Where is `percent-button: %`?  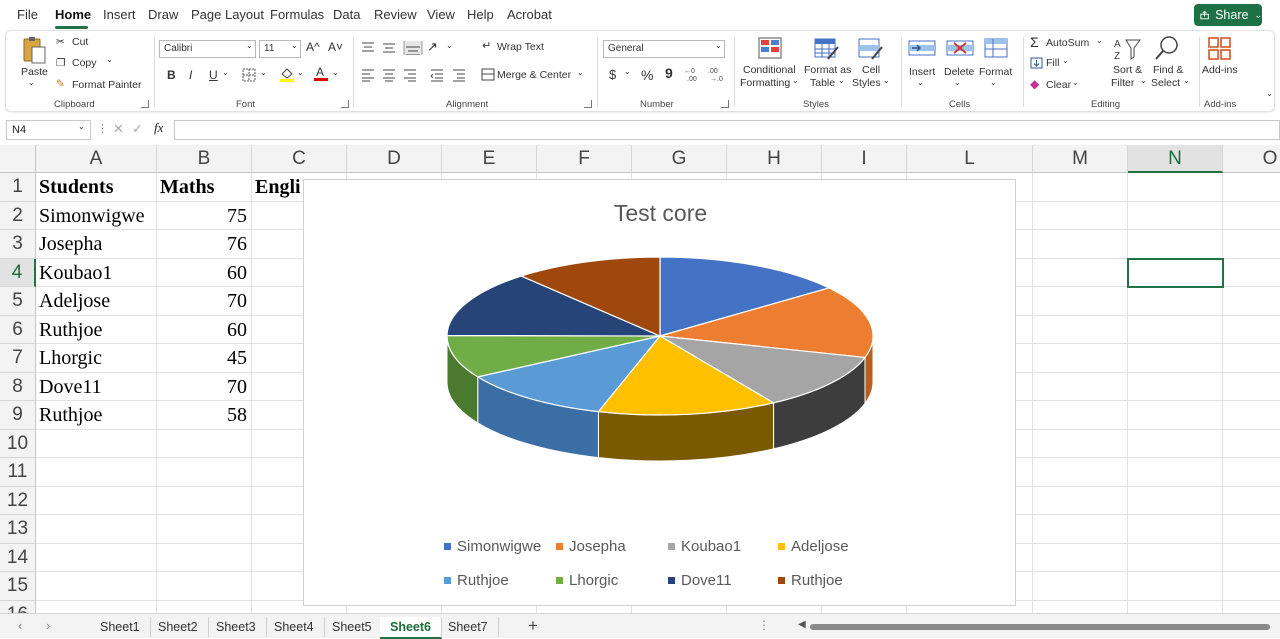
percent-button: % is located at coordinates (647, 75).